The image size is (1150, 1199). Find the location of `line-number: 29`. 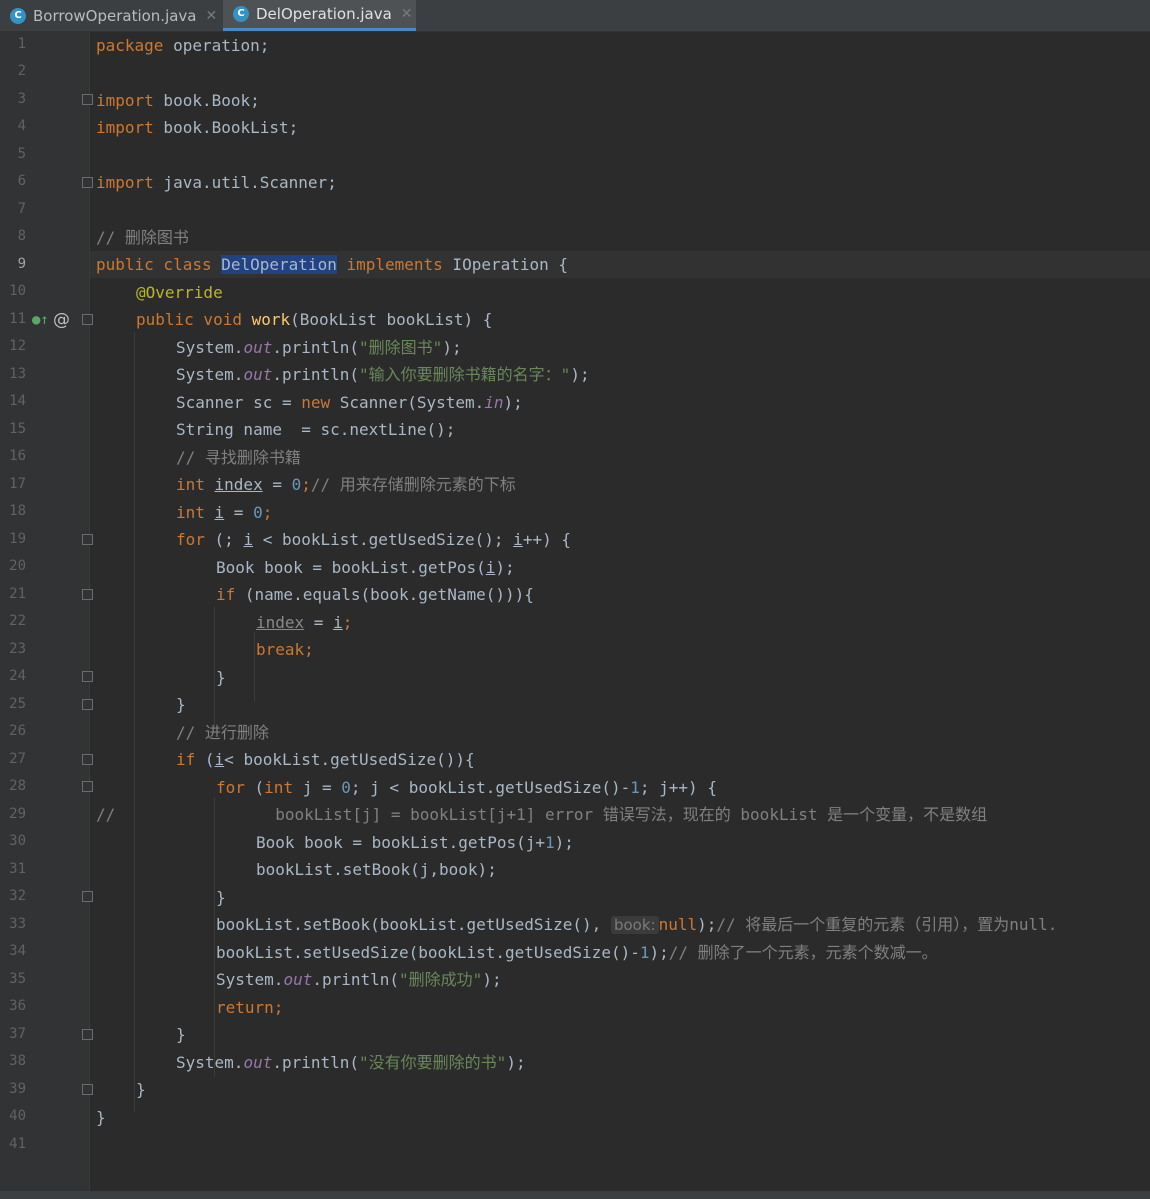

line-number: 29 is located at coordinates (17, 814).